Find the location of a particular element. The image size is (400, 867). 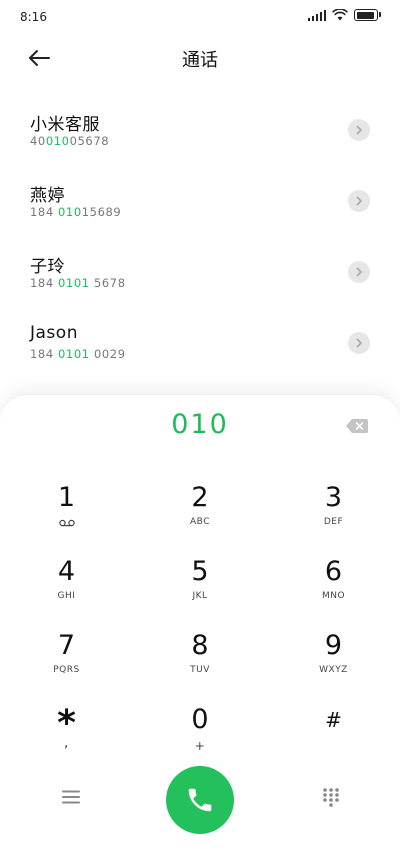

key-letters: PQRS is located at coordinates (66, 670).